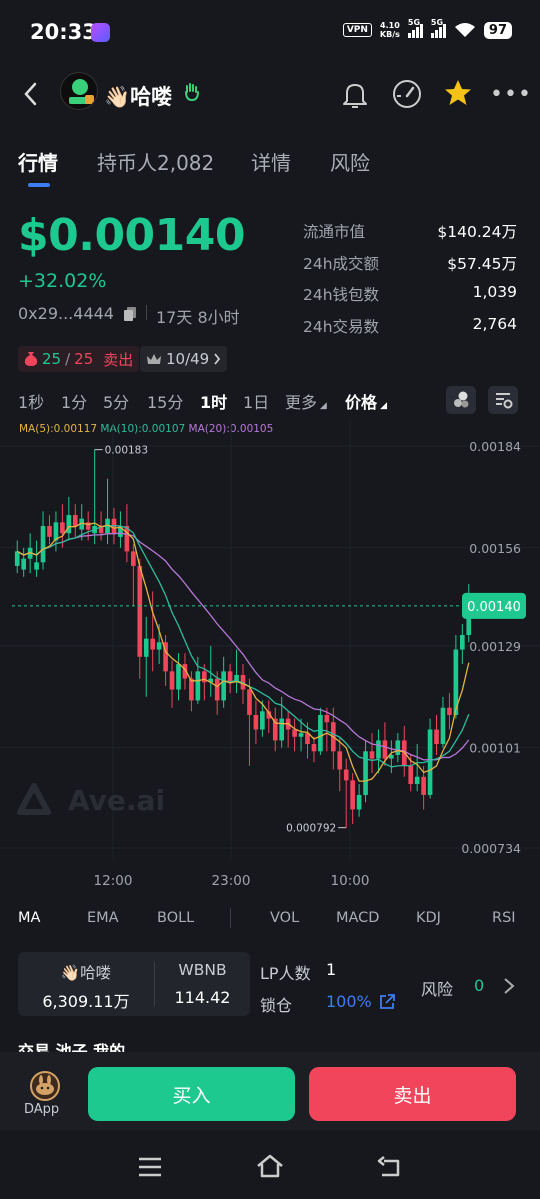  What do you see at coordinates (497, 30) in the screenshot?
I see `battery-icon: 97` at bounding box center [497, 30].